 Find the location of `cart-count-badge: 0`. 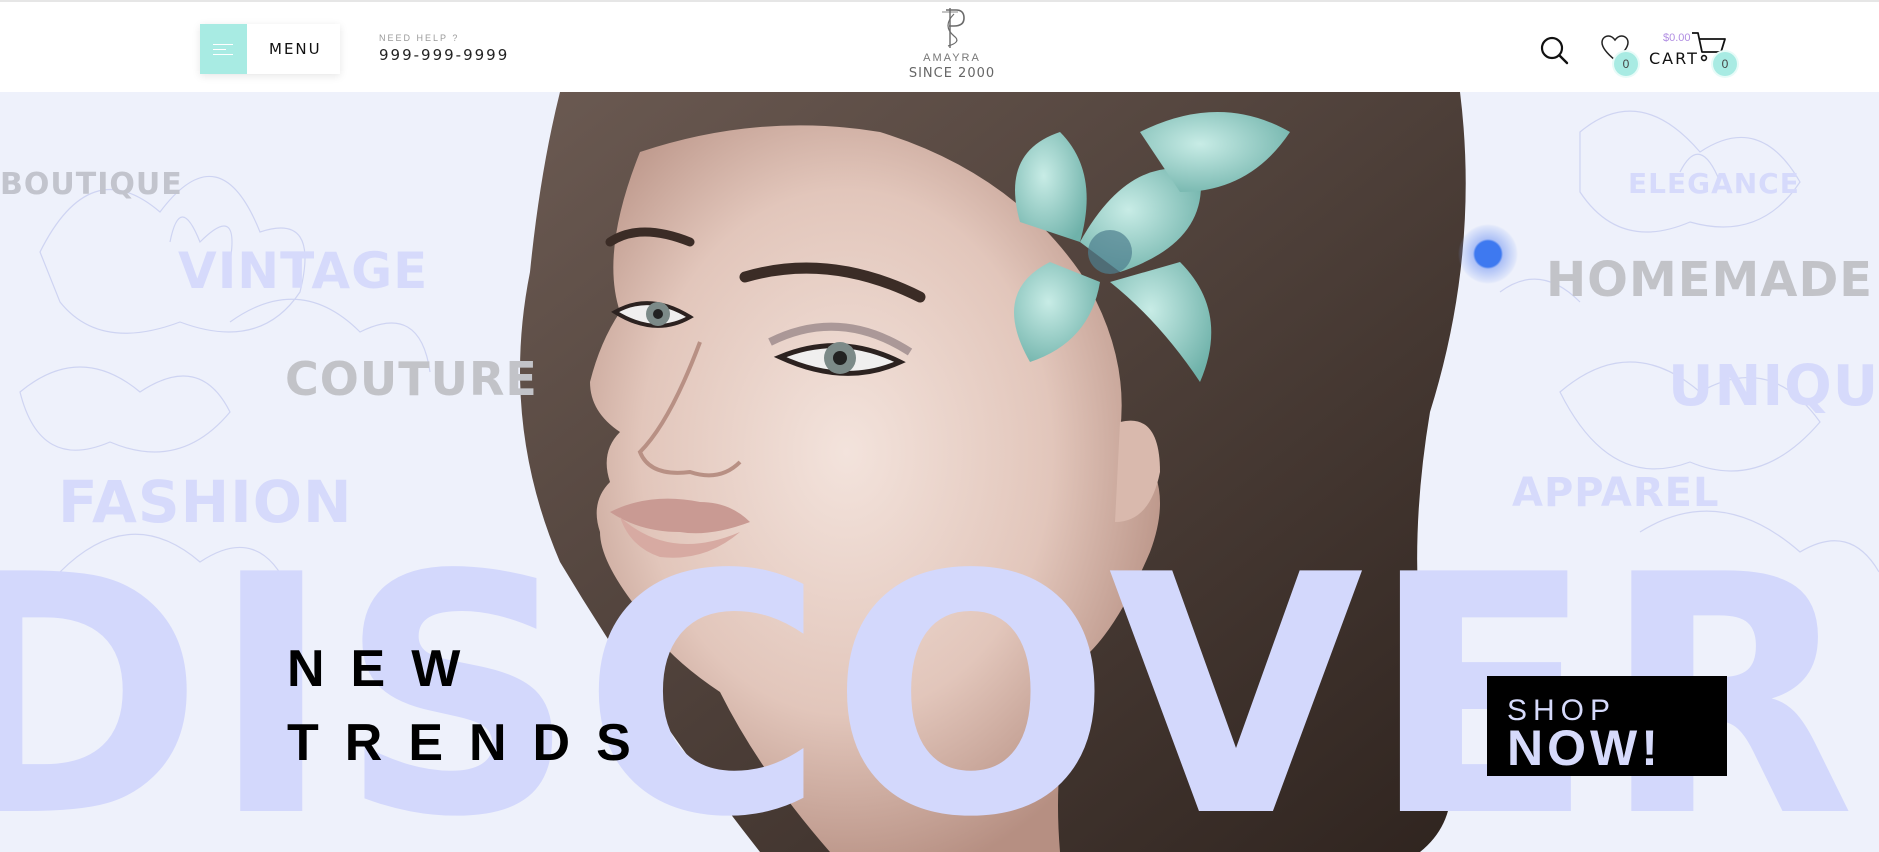

cart-count-badge: 0 is located at coordinates (1725, 64).